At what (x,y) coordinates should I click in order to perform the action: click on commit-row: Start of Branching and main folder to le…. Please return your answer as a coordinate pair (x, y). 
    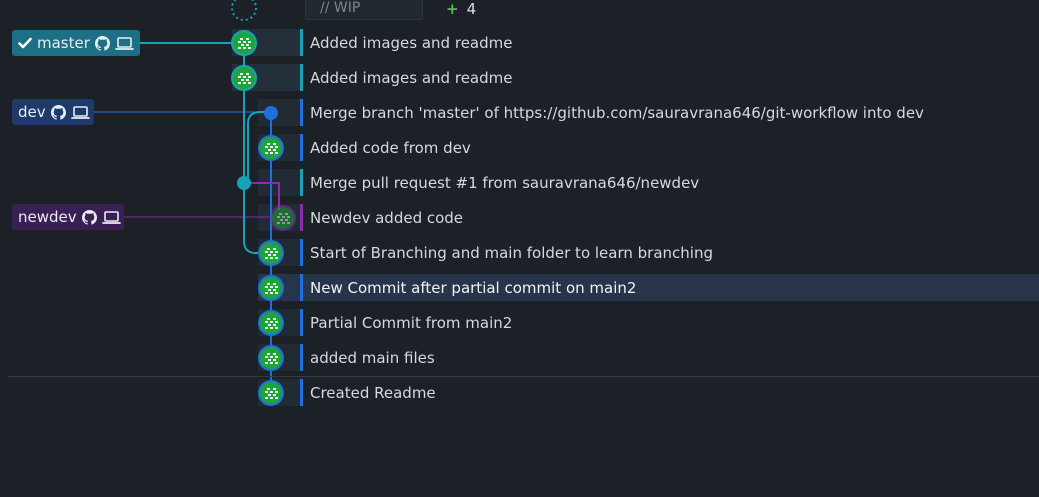
    Looking at the image, I should click on (669, 252).